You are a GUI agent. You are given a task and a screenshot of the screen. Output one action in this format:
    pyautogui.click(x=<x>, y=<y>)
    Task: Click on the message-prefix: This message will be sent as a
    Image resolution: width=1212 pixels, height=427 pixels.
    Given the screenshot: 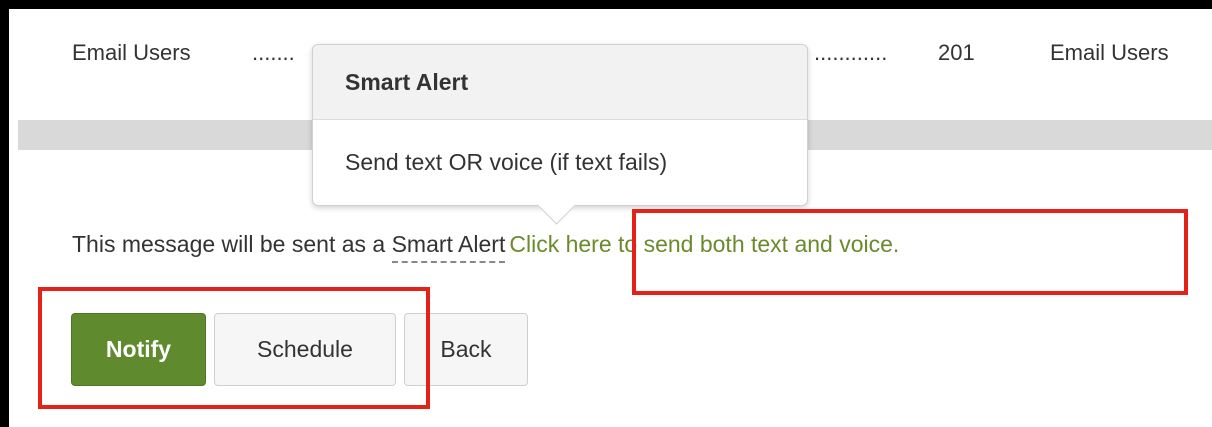 What is the action you would take?
    pyautogui.click(x=229, y=244)
    